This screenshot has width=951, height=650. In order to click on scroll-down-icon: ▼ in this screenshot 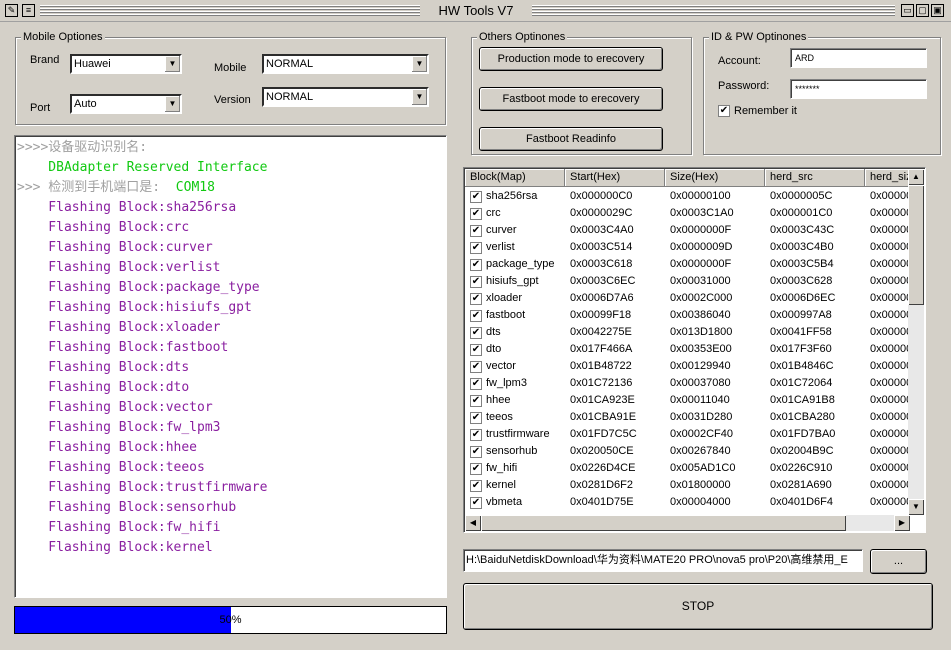, I will do `click(916, 507)`.